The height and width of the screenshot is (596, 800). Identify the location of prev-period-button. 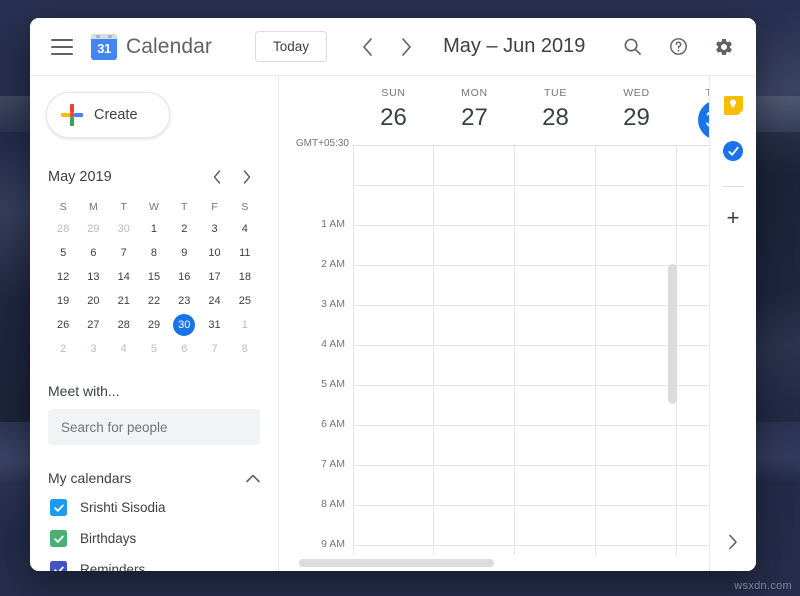
(367, 47).